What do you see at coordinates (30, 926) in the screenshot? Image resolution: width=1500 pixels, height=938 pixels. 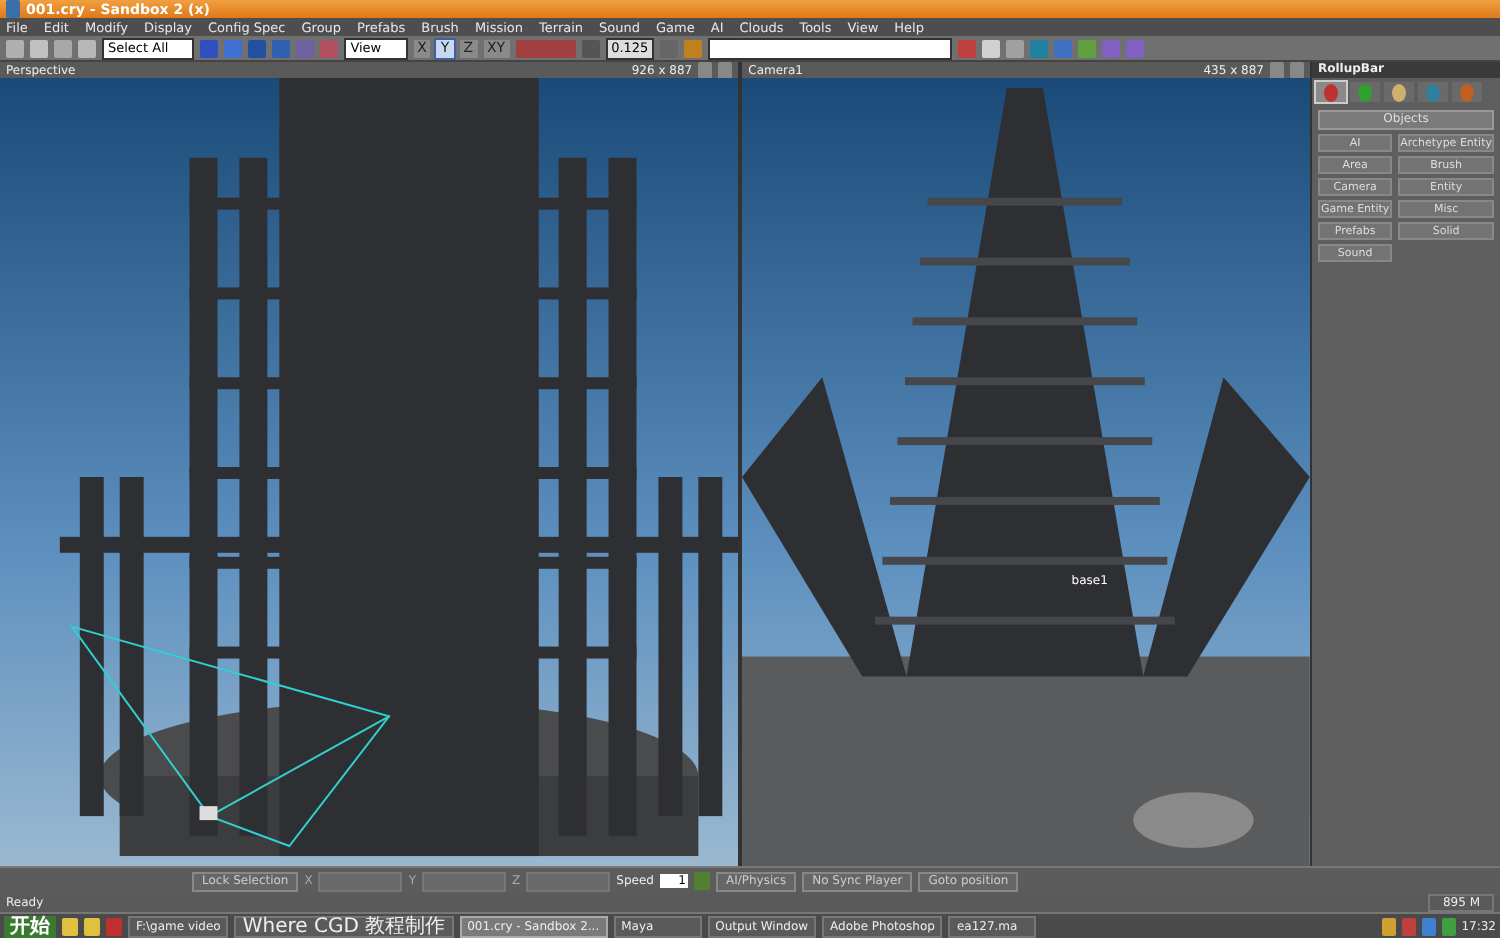 I see `start-button: 开始` at bounding box center [30, 926].